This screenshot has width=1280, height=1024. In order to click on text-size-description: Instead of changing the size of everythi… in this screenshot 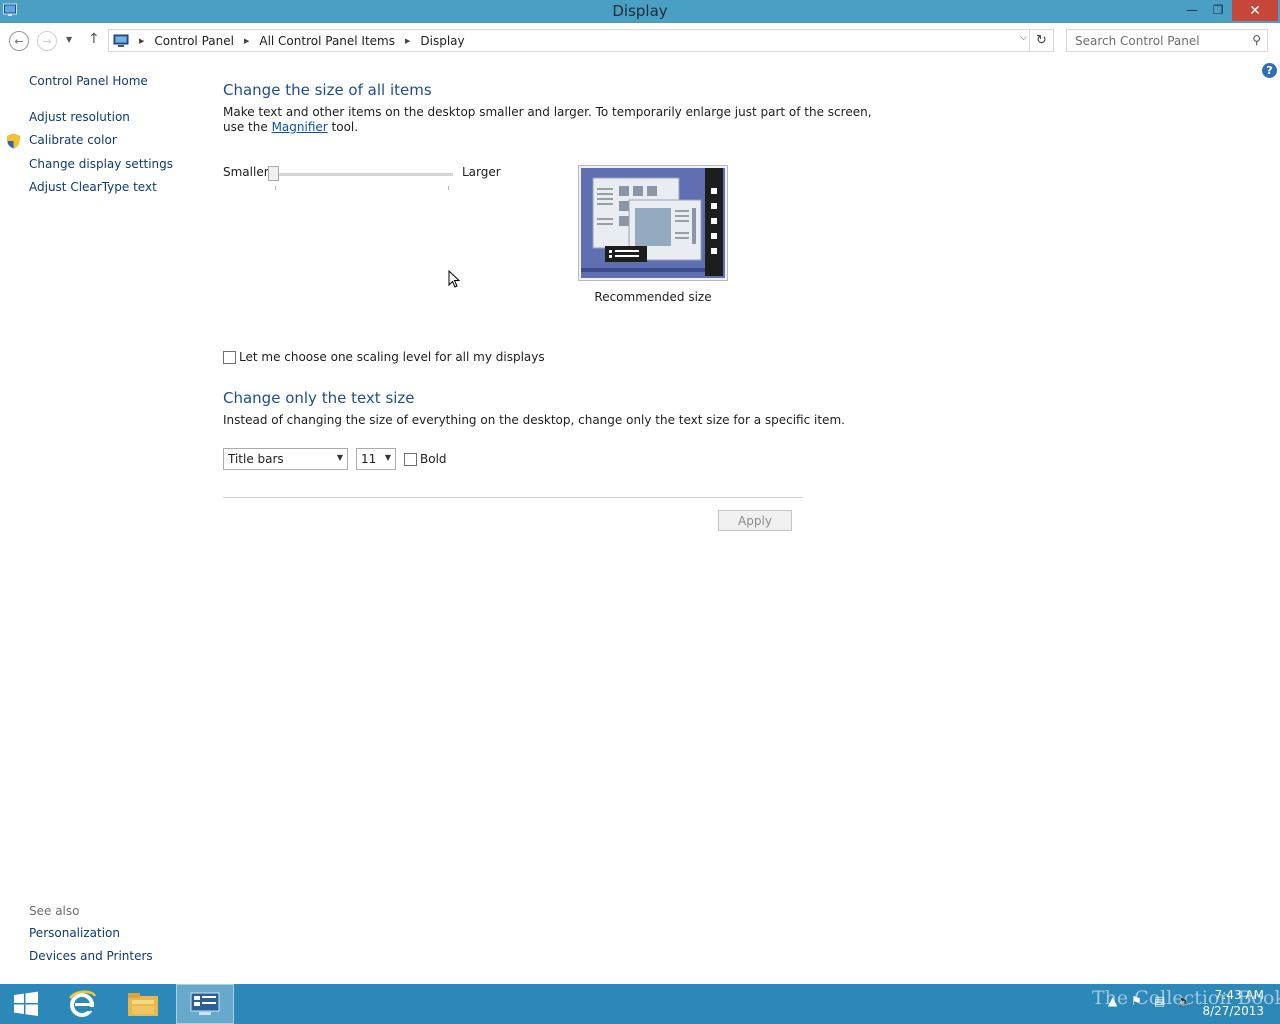, I will do `click(534, 420)`.